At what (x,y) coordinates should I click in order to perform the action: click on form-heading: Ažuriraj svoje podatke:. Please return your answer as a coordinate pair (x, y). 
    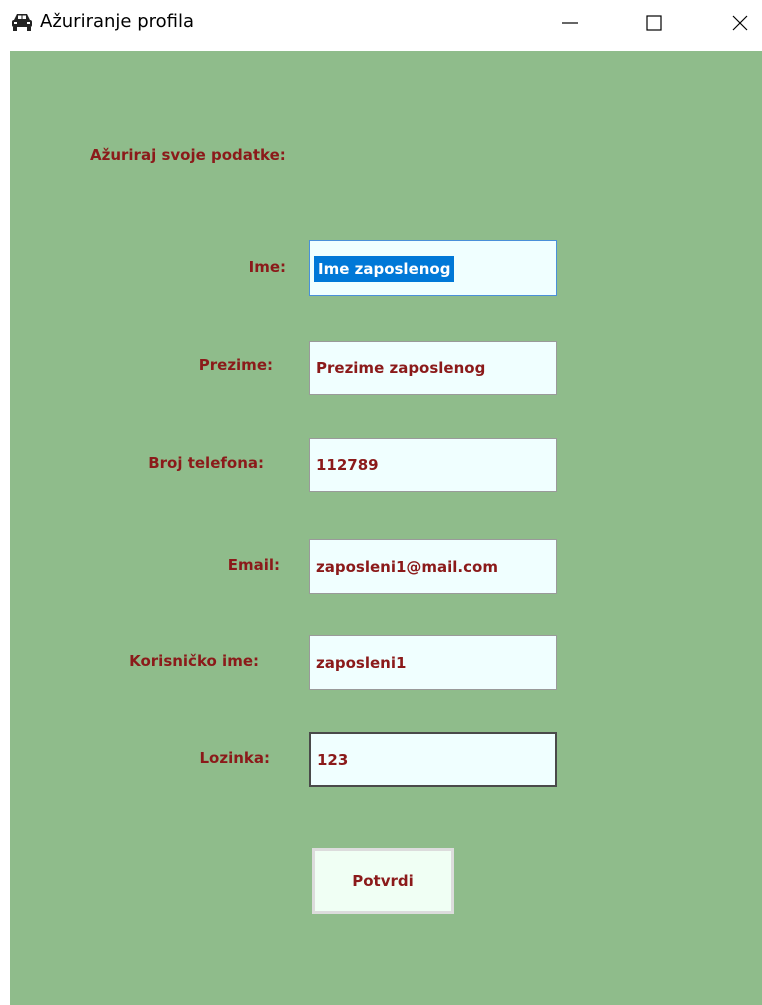
    Looking at the image, I should click on (188, 155).